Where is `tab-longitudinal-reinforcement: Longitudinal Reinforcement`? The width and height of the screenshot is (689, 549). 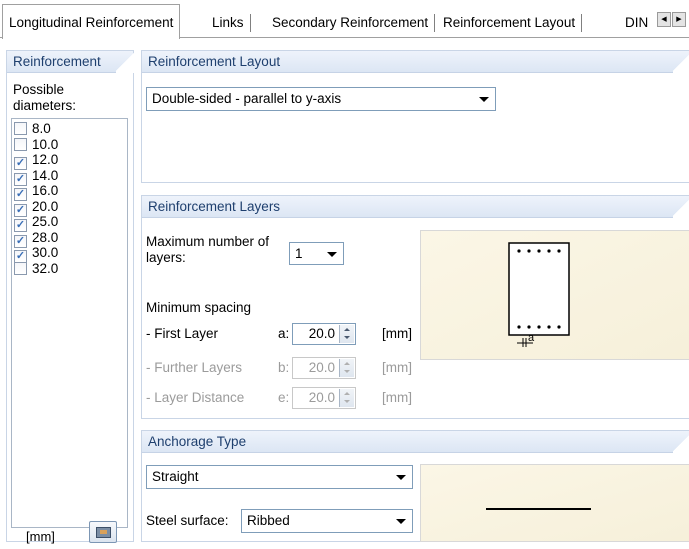
tab-longitudinal-reinforcement: Longitudinal Reinforcement is located at coordinates (91, 21).